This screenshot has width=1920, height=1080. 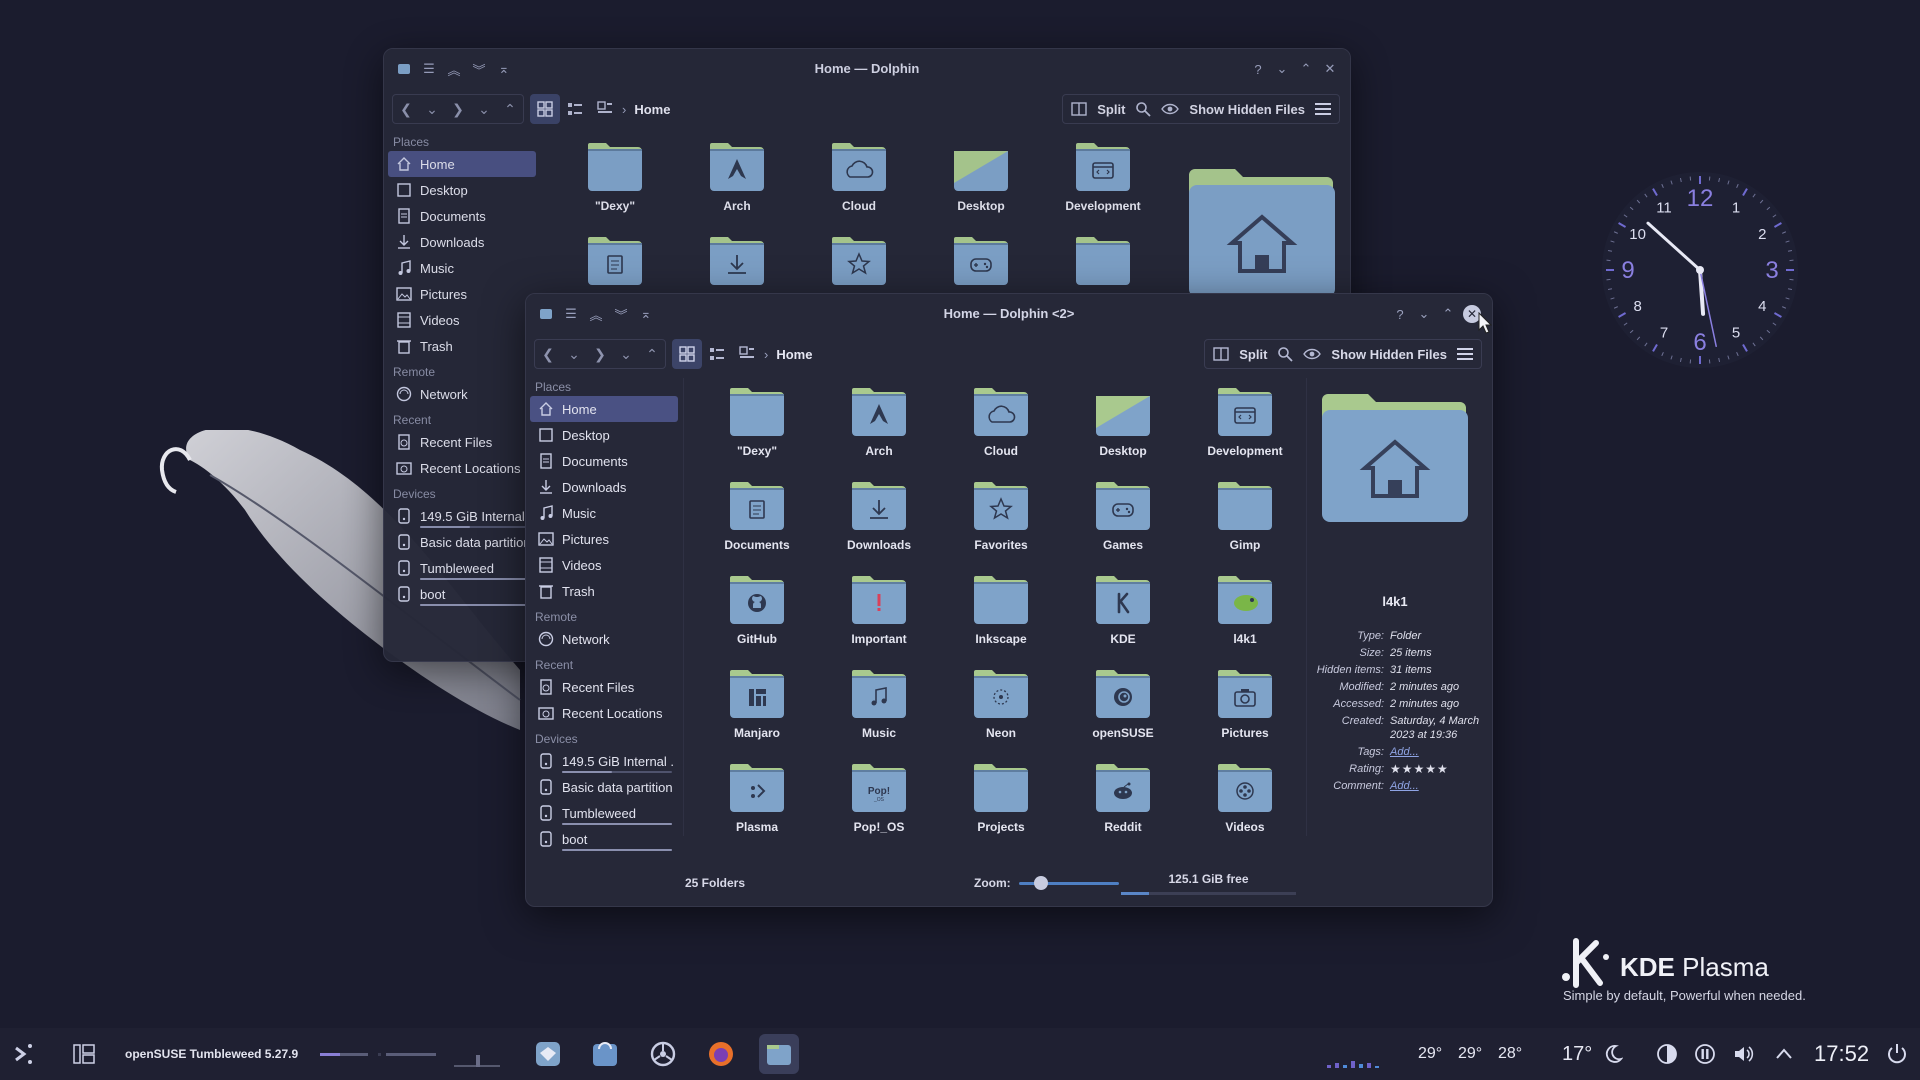 What do you see at coordinates (757, 525) in the screenshot?
I see `folder-item: Documents` at bounding box center [757, 525].